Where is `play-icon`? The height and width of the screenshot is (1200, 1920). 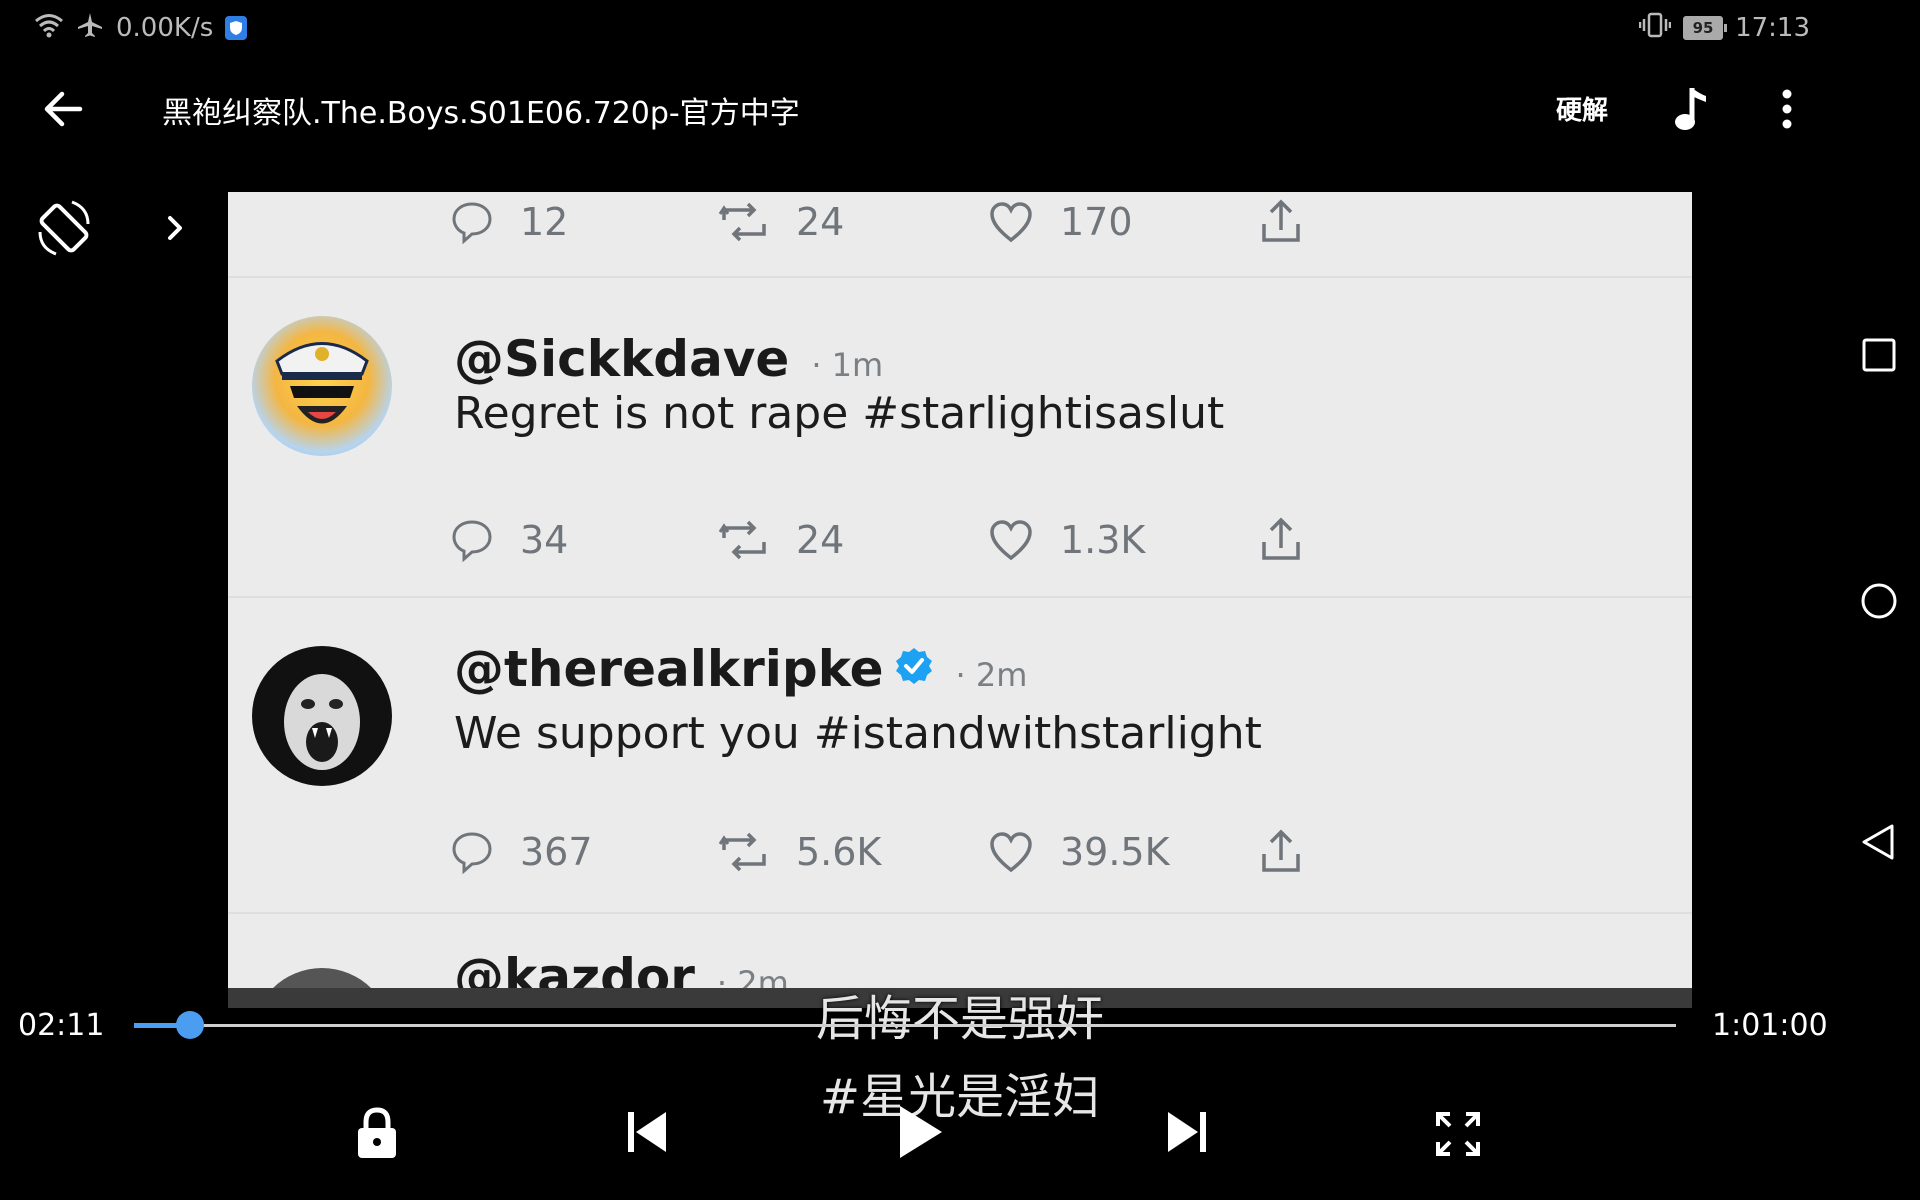
play-icon is located at coordinates (921, 1132).